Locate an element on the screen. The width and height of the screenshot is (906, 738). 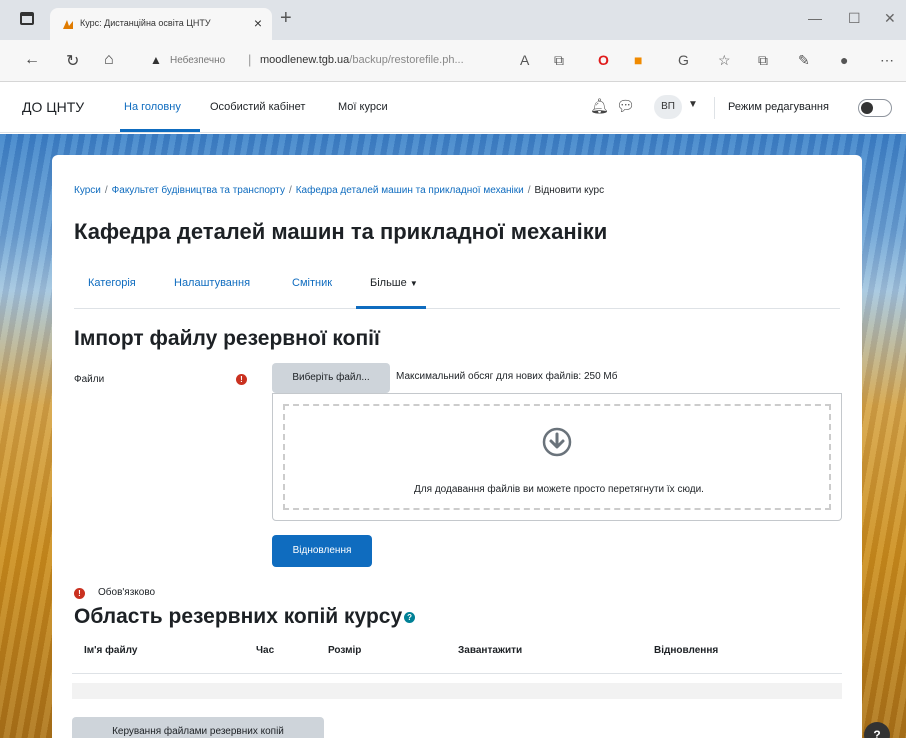
close-tab-icon: × is located at coordinates (258, 23).